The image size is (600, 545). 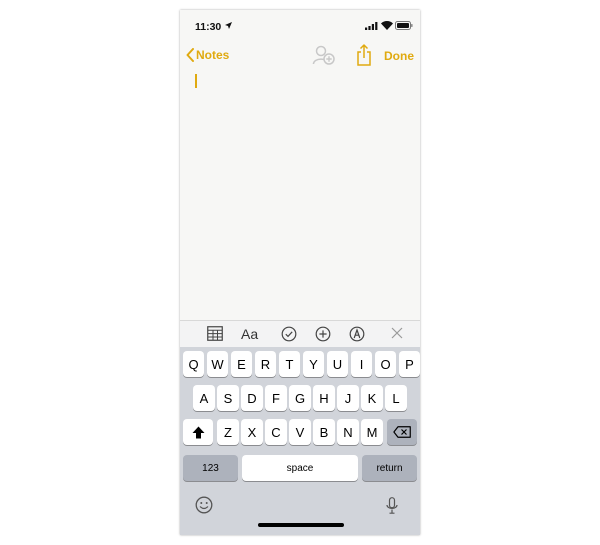 What do you see at coordinates (372, 398) in the screenshot?
I see `key-k: K` at bounding box center [372, 398].